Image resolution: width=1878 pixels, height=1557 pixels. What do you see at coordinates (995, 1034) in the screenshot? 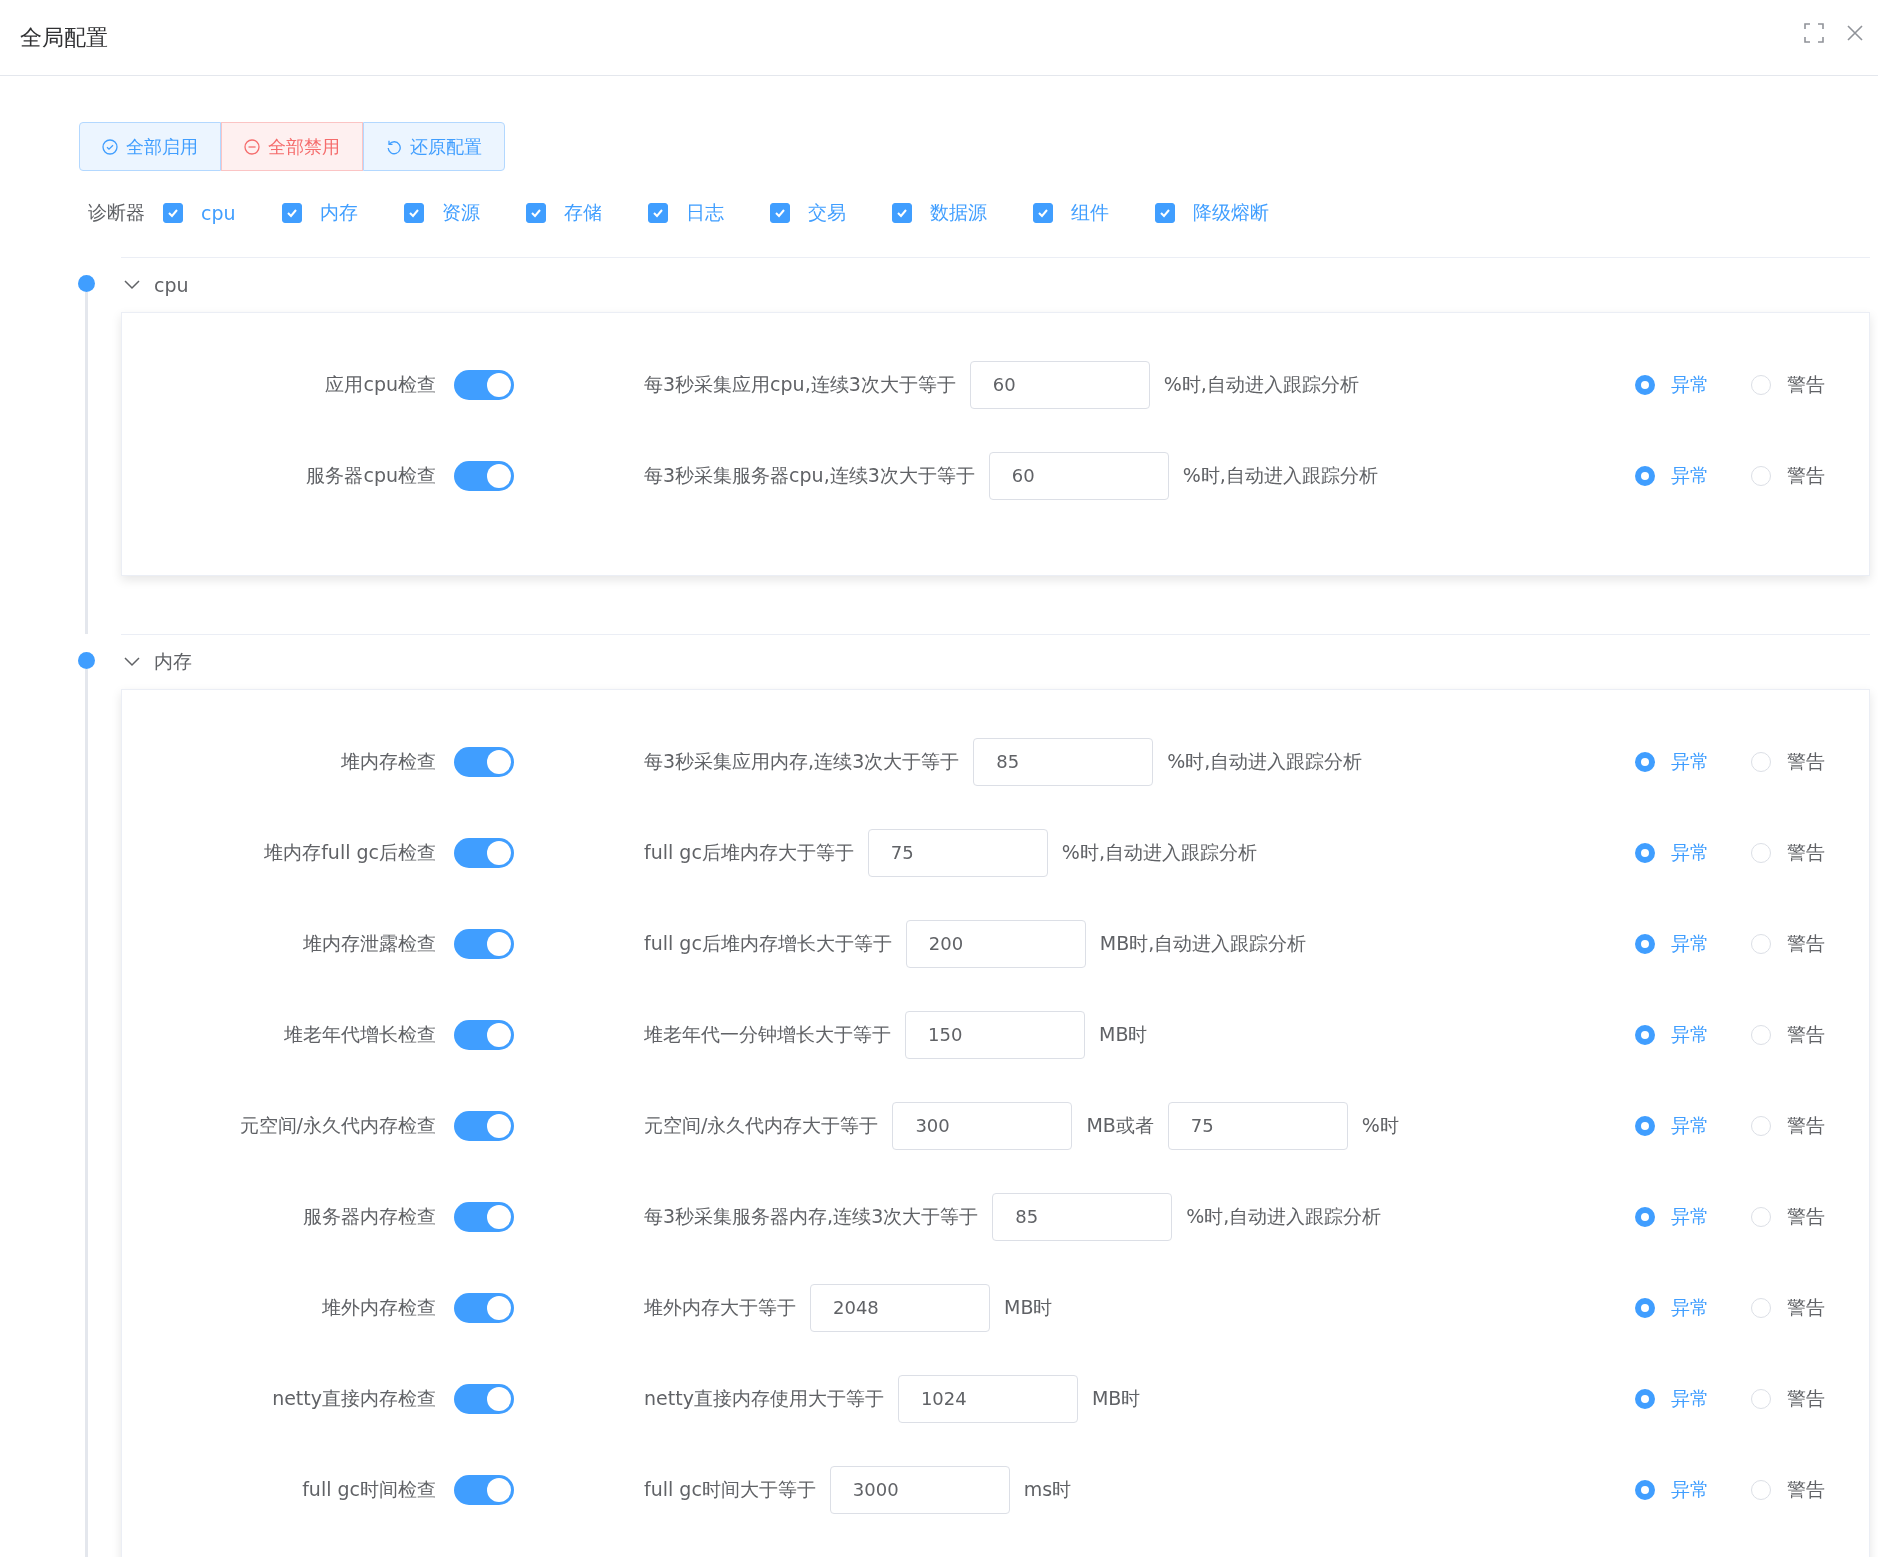
I see `threshold-input: 150` at bounding box center [995, 1034].